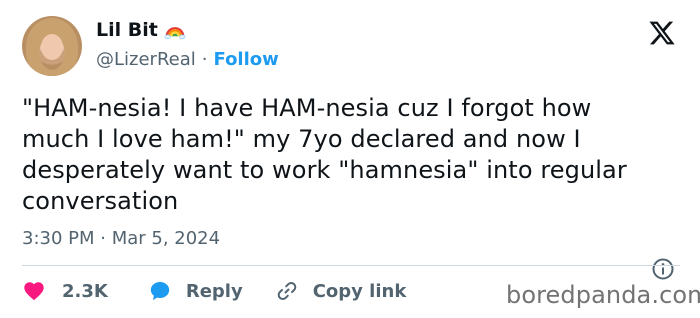 The width and height of the screenshot is (700, 318). Describe the element at coordinates (359, 291) in the screenshot. I see `copy-link-label: Copy link` at that location.